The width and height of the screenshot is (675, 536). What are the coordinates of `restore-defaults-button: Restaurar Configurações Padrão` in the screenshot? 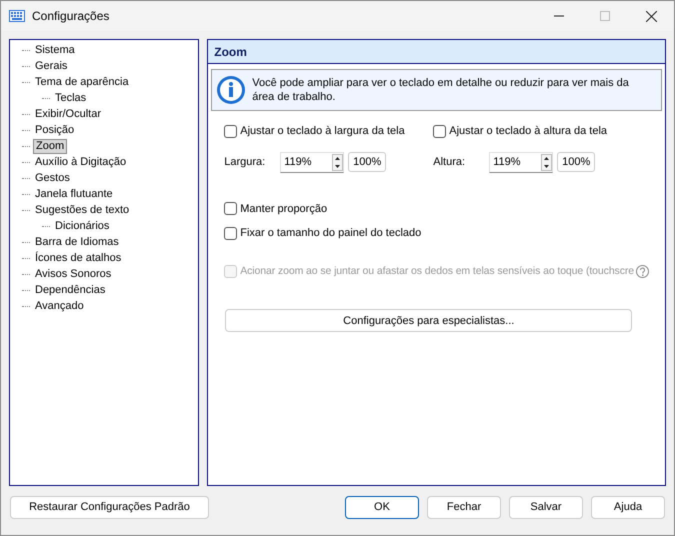 It's located at (109, 507).